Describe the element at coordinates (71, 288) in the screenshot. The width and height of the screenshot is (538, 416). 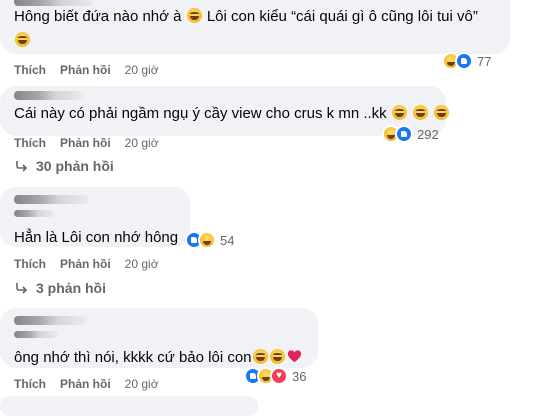
I see `replies-count-label: 3 phản hồi` at that location.